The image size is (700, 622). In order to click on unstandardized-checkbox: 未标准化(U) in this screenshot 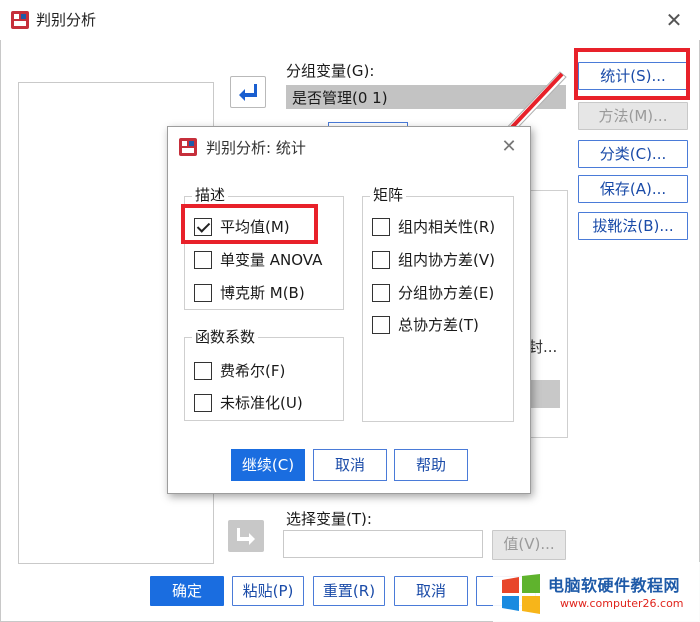, I will do `click(248, 402)`.